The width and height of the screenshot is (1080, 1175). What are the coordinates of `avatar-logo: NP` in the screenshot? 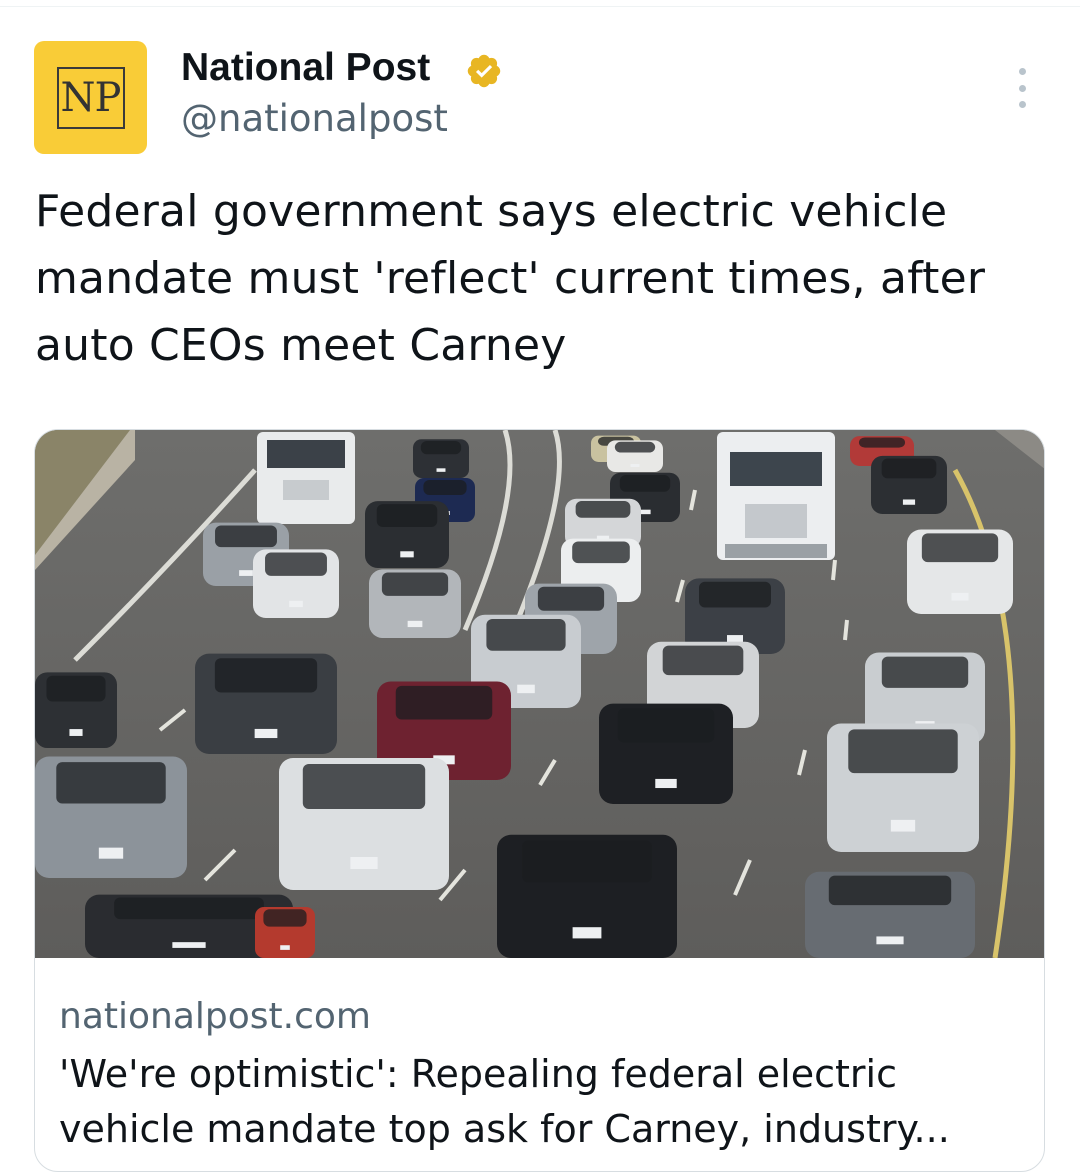 It's located at (90, 97).